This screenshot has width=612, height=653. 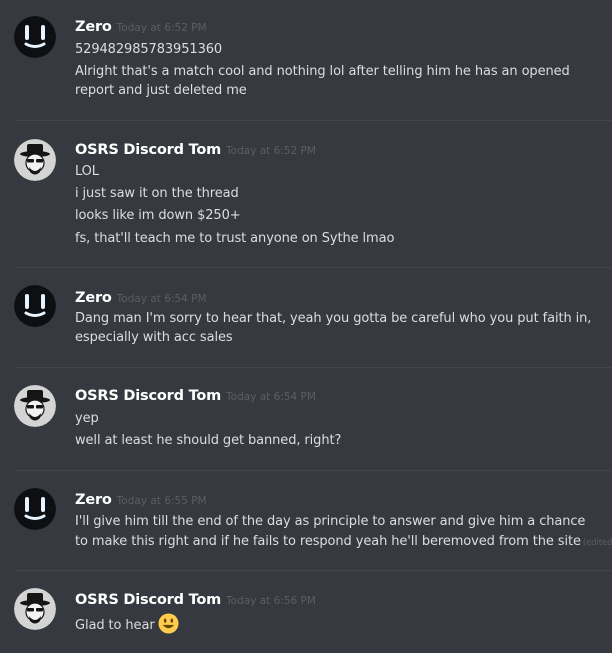 I want to click on message-line: yep, so click(x=87, y=418).